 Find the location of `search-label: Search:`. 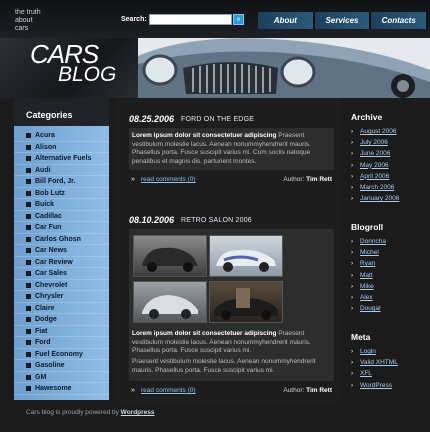

search-label: Search: is located at coordinates (134, 19).